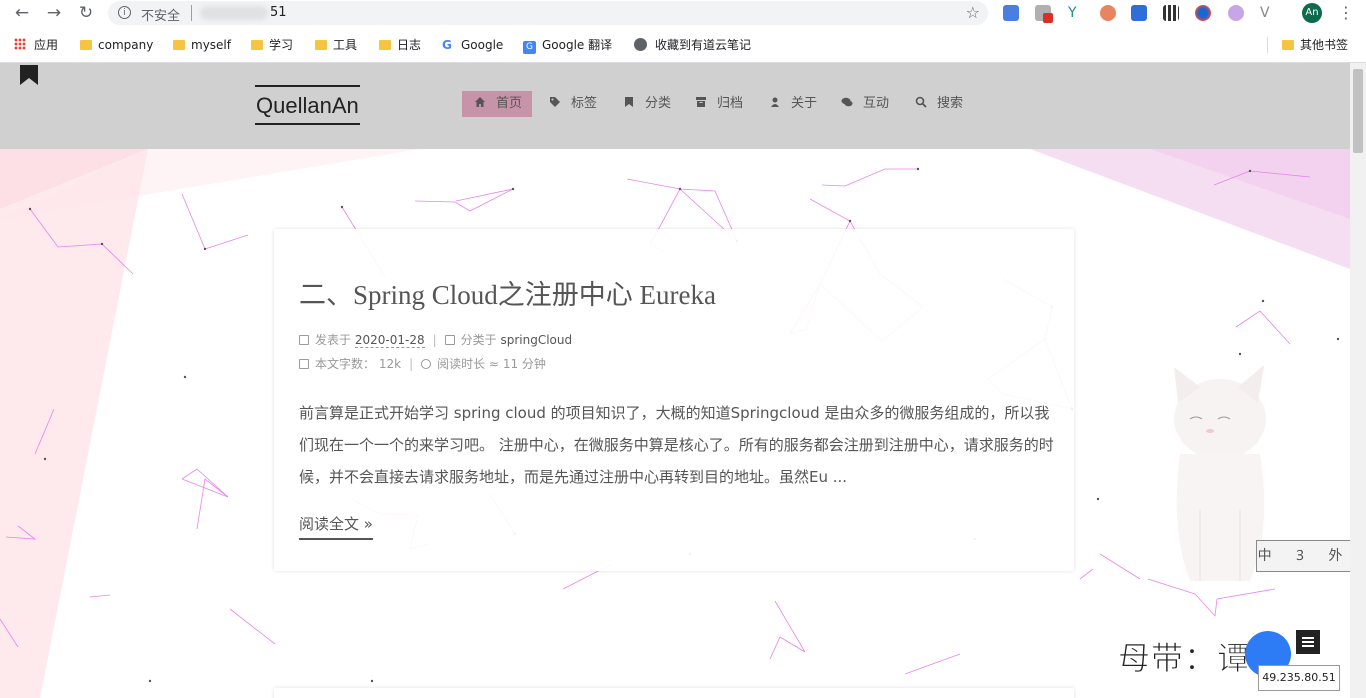  I want to click on vue-extension-icon: V, so click(1268, 13).